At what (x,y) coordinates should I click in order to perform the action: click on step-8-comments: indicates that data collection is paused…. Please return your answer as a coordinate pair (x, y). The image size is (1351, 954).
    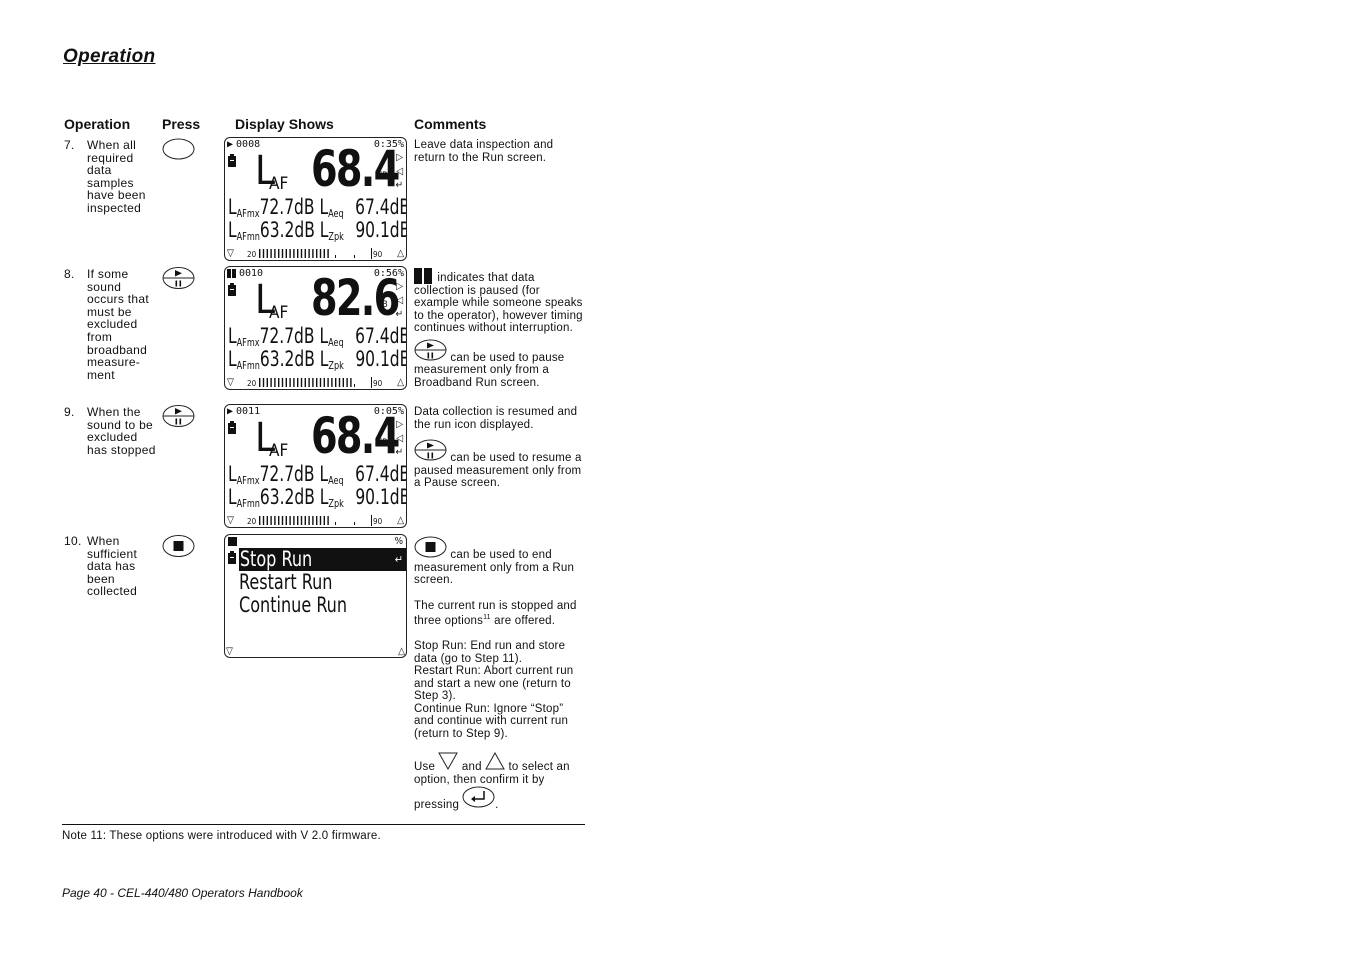
    Looking at the image, I should click on (500, 328).